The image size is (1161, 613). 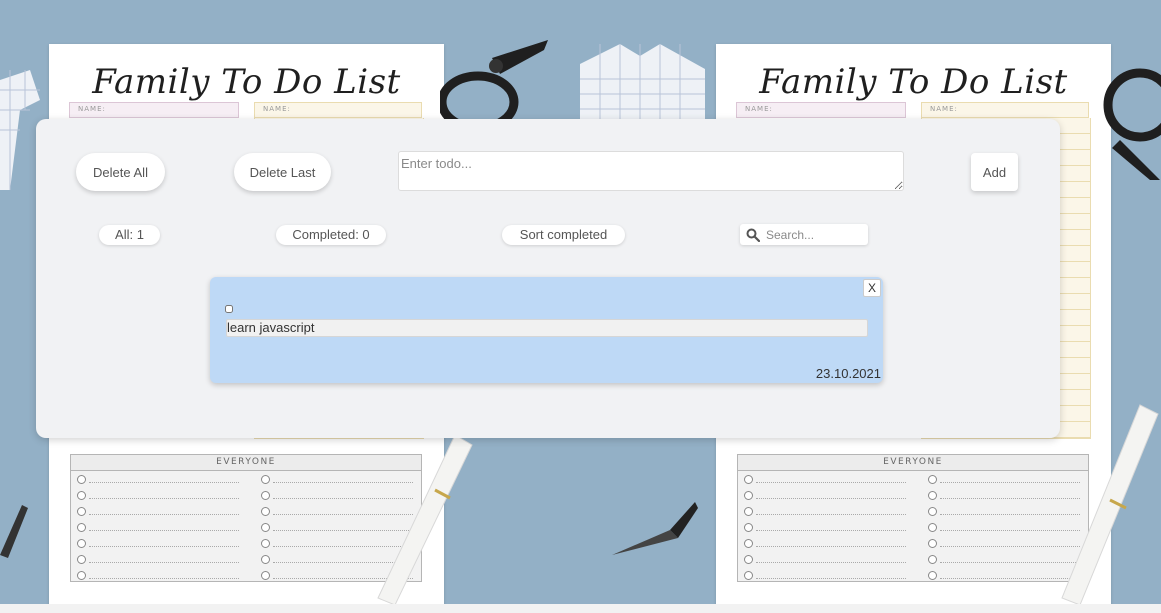 I want to click on completed-count-badge: Completed: 0, so click(x=331, y=235).